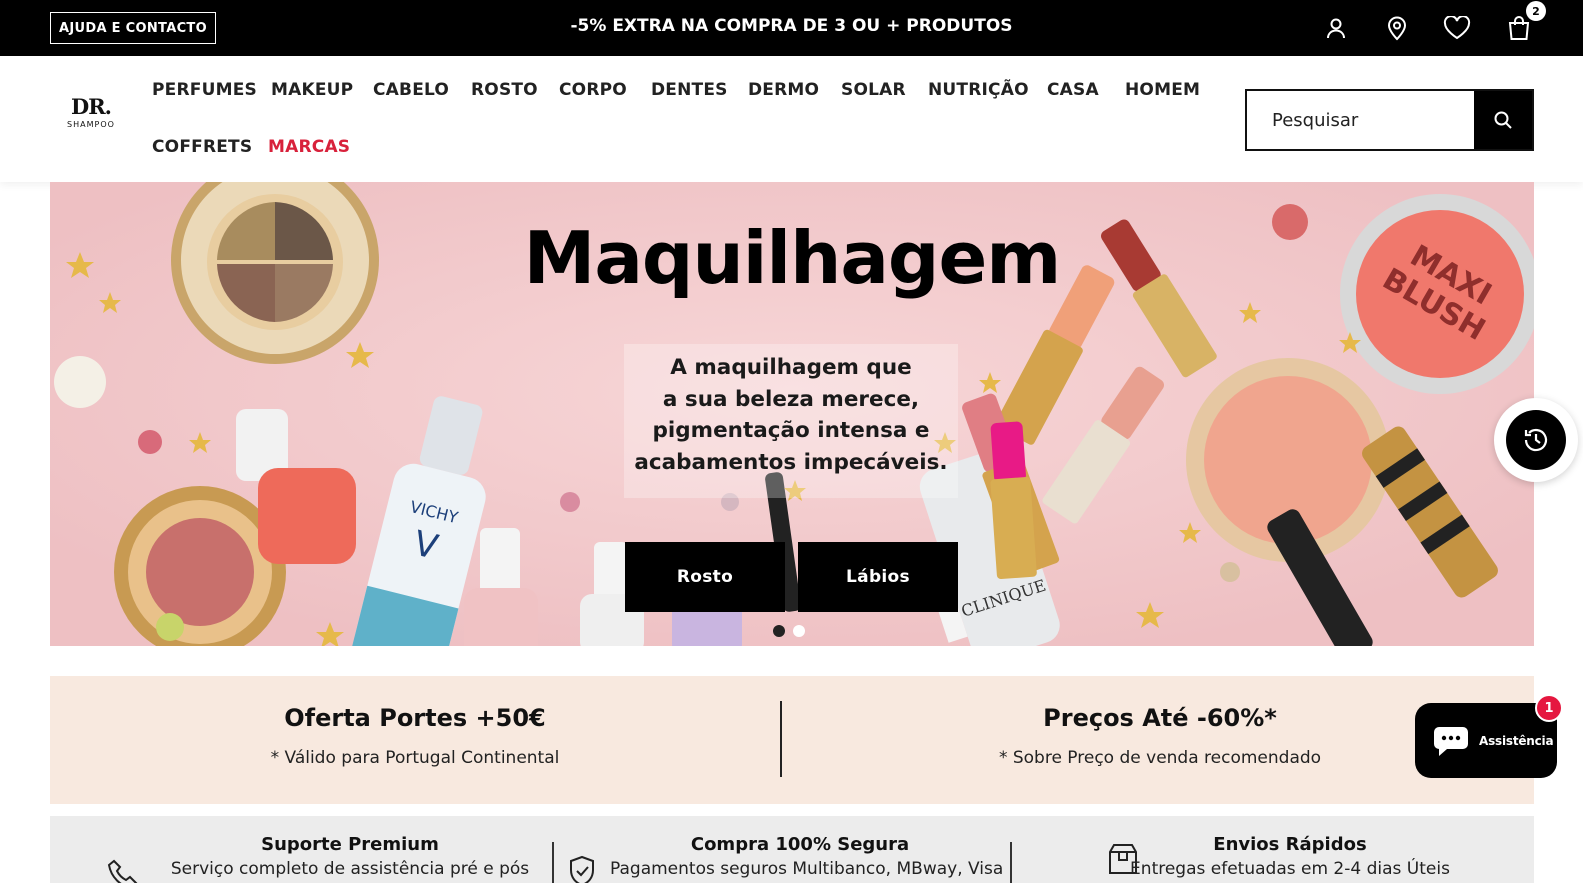 The image size is (1583, 883). Describe the element at coordinates (705, 577) in the screenshot. I see `hero-button-rosto: Rosto` at that location.